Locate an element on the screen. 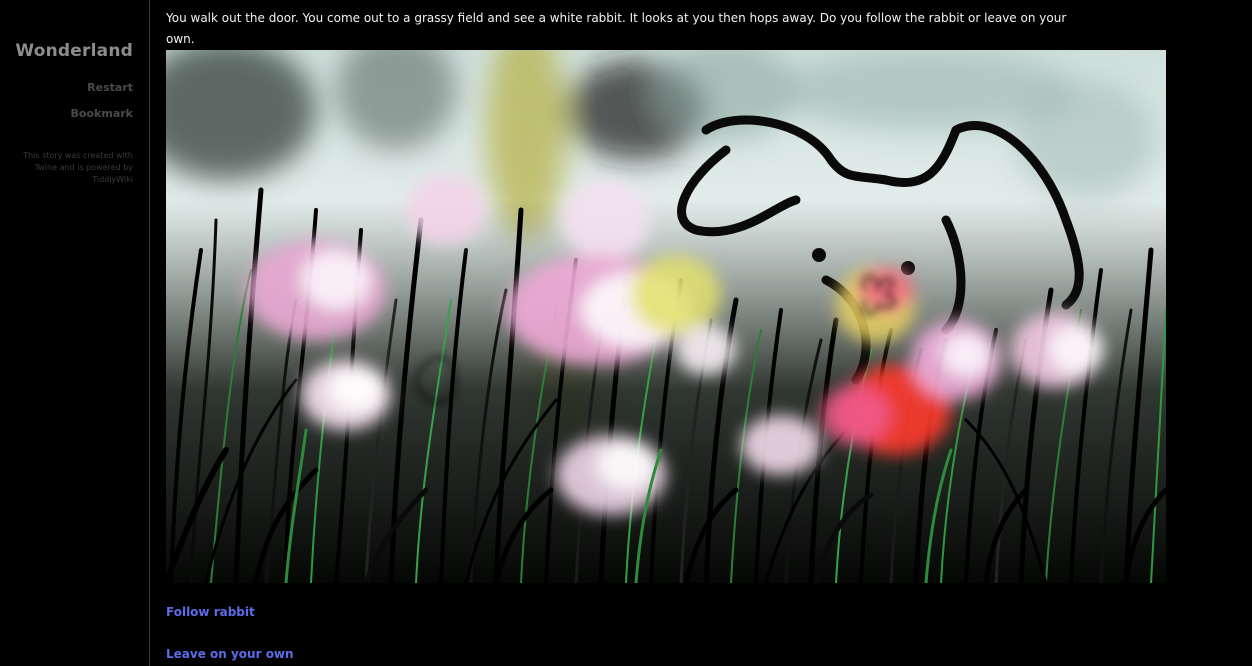  choice-follow-rabbit: Follow rabbit is located at coordinates (210, 612).